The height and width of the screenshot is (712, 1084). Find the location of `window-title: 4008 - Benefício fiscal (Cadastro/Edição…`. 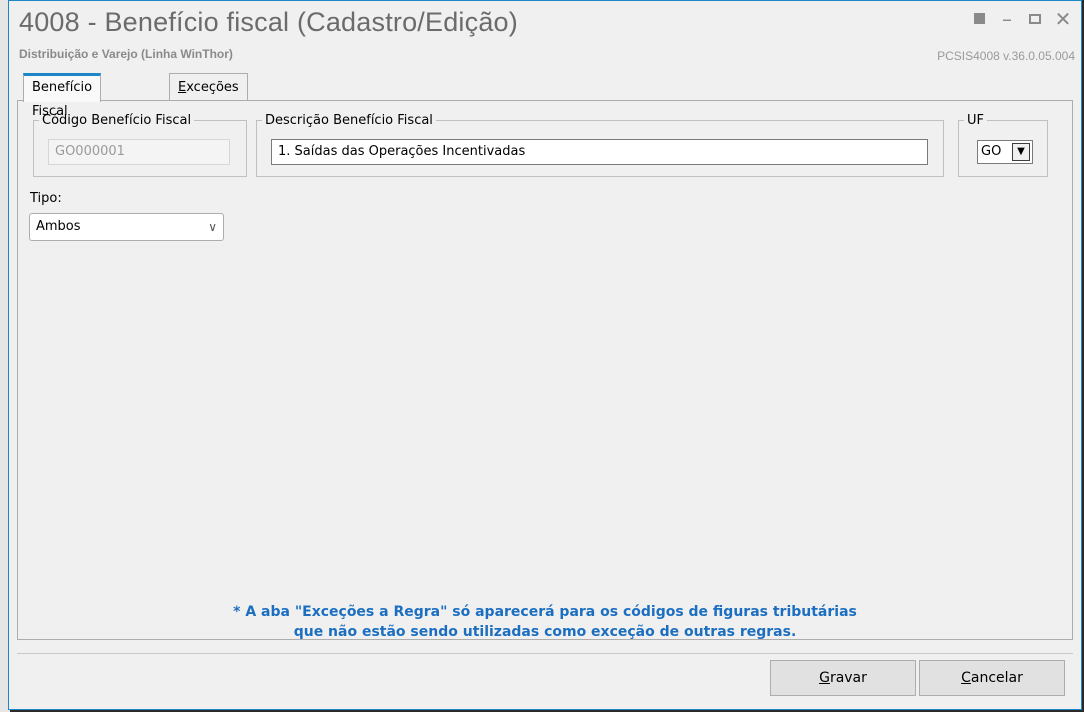

window-title: 4008 - Benefício fiscal (Cadastro/Edição… is located at coordinates (268, 22).